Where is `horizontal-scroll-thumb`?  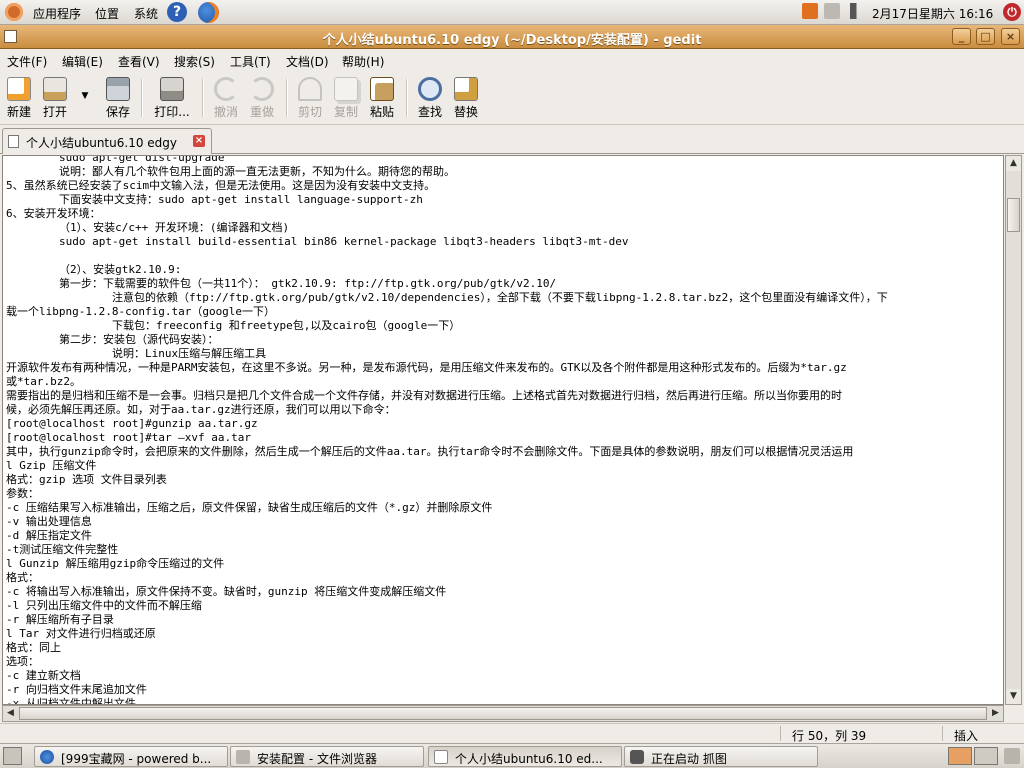
horizontal-scroll-thumb is located at coordinates (503, 713).